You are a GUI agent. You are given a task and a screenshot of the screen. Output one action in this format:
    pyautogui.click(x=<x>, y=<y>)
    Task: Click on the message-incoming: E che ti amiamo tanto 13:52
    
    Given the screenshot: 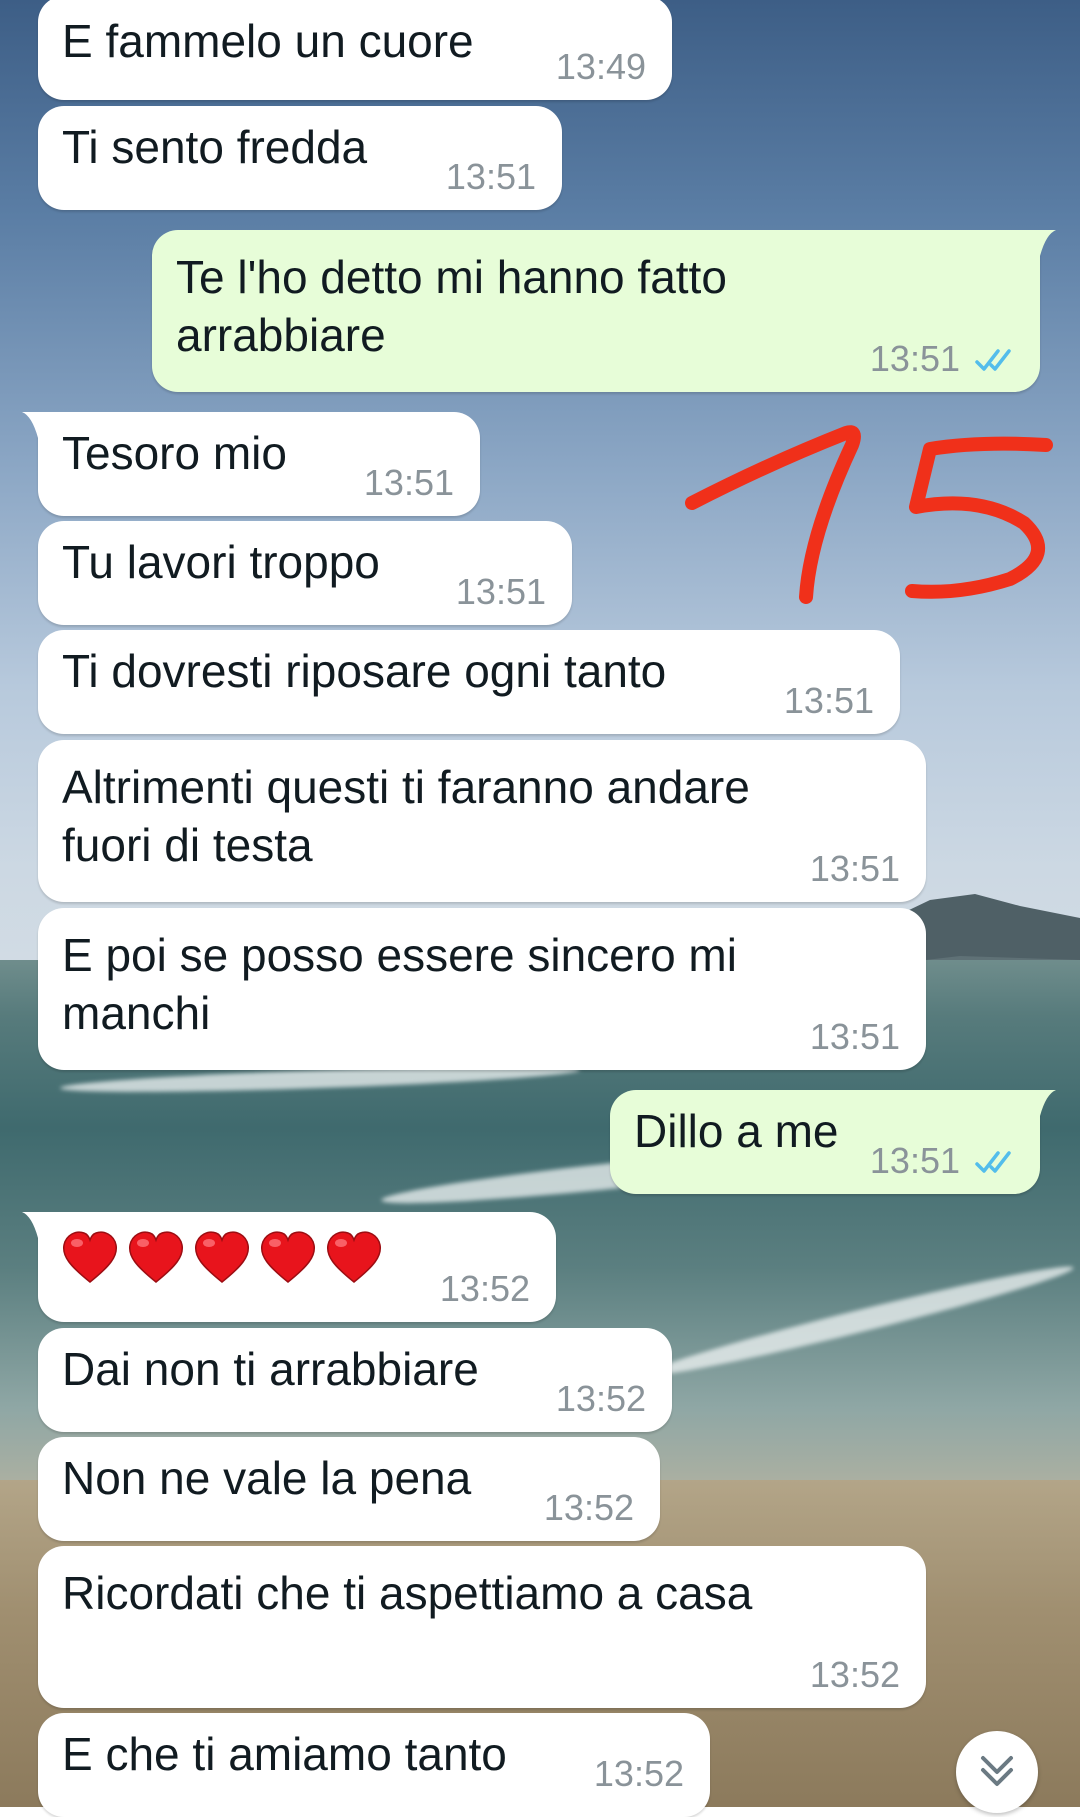 What is the action you would take?
    pyautogui.click(x=374, y=1765)
    